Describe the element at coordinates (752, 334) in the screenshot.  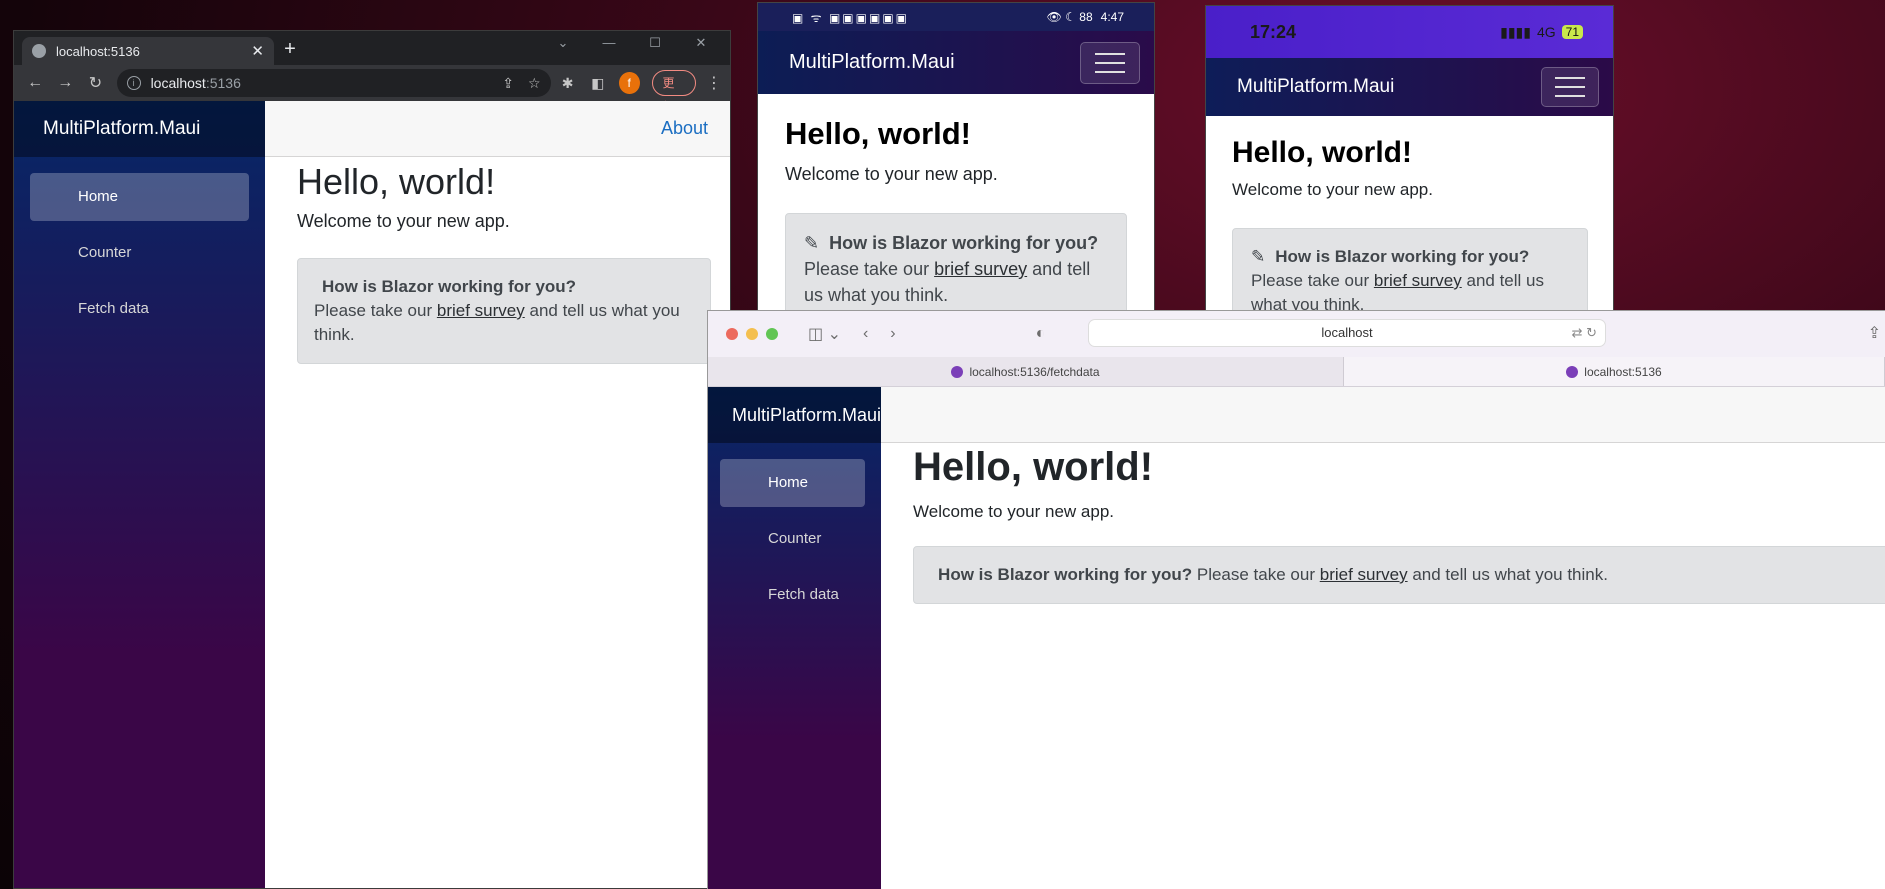
I see `minimize-traffic-light` at that location.